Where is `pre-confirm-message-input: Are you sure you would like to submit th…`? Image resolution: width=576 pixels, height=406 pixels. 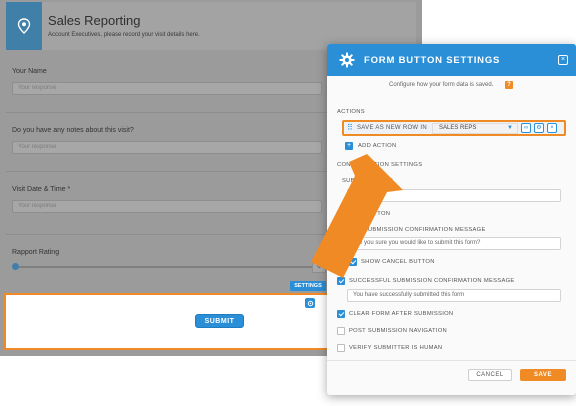 pre-confirm-message-input: Are you sure you would like to submit th… is located at coordinates (454, 243).